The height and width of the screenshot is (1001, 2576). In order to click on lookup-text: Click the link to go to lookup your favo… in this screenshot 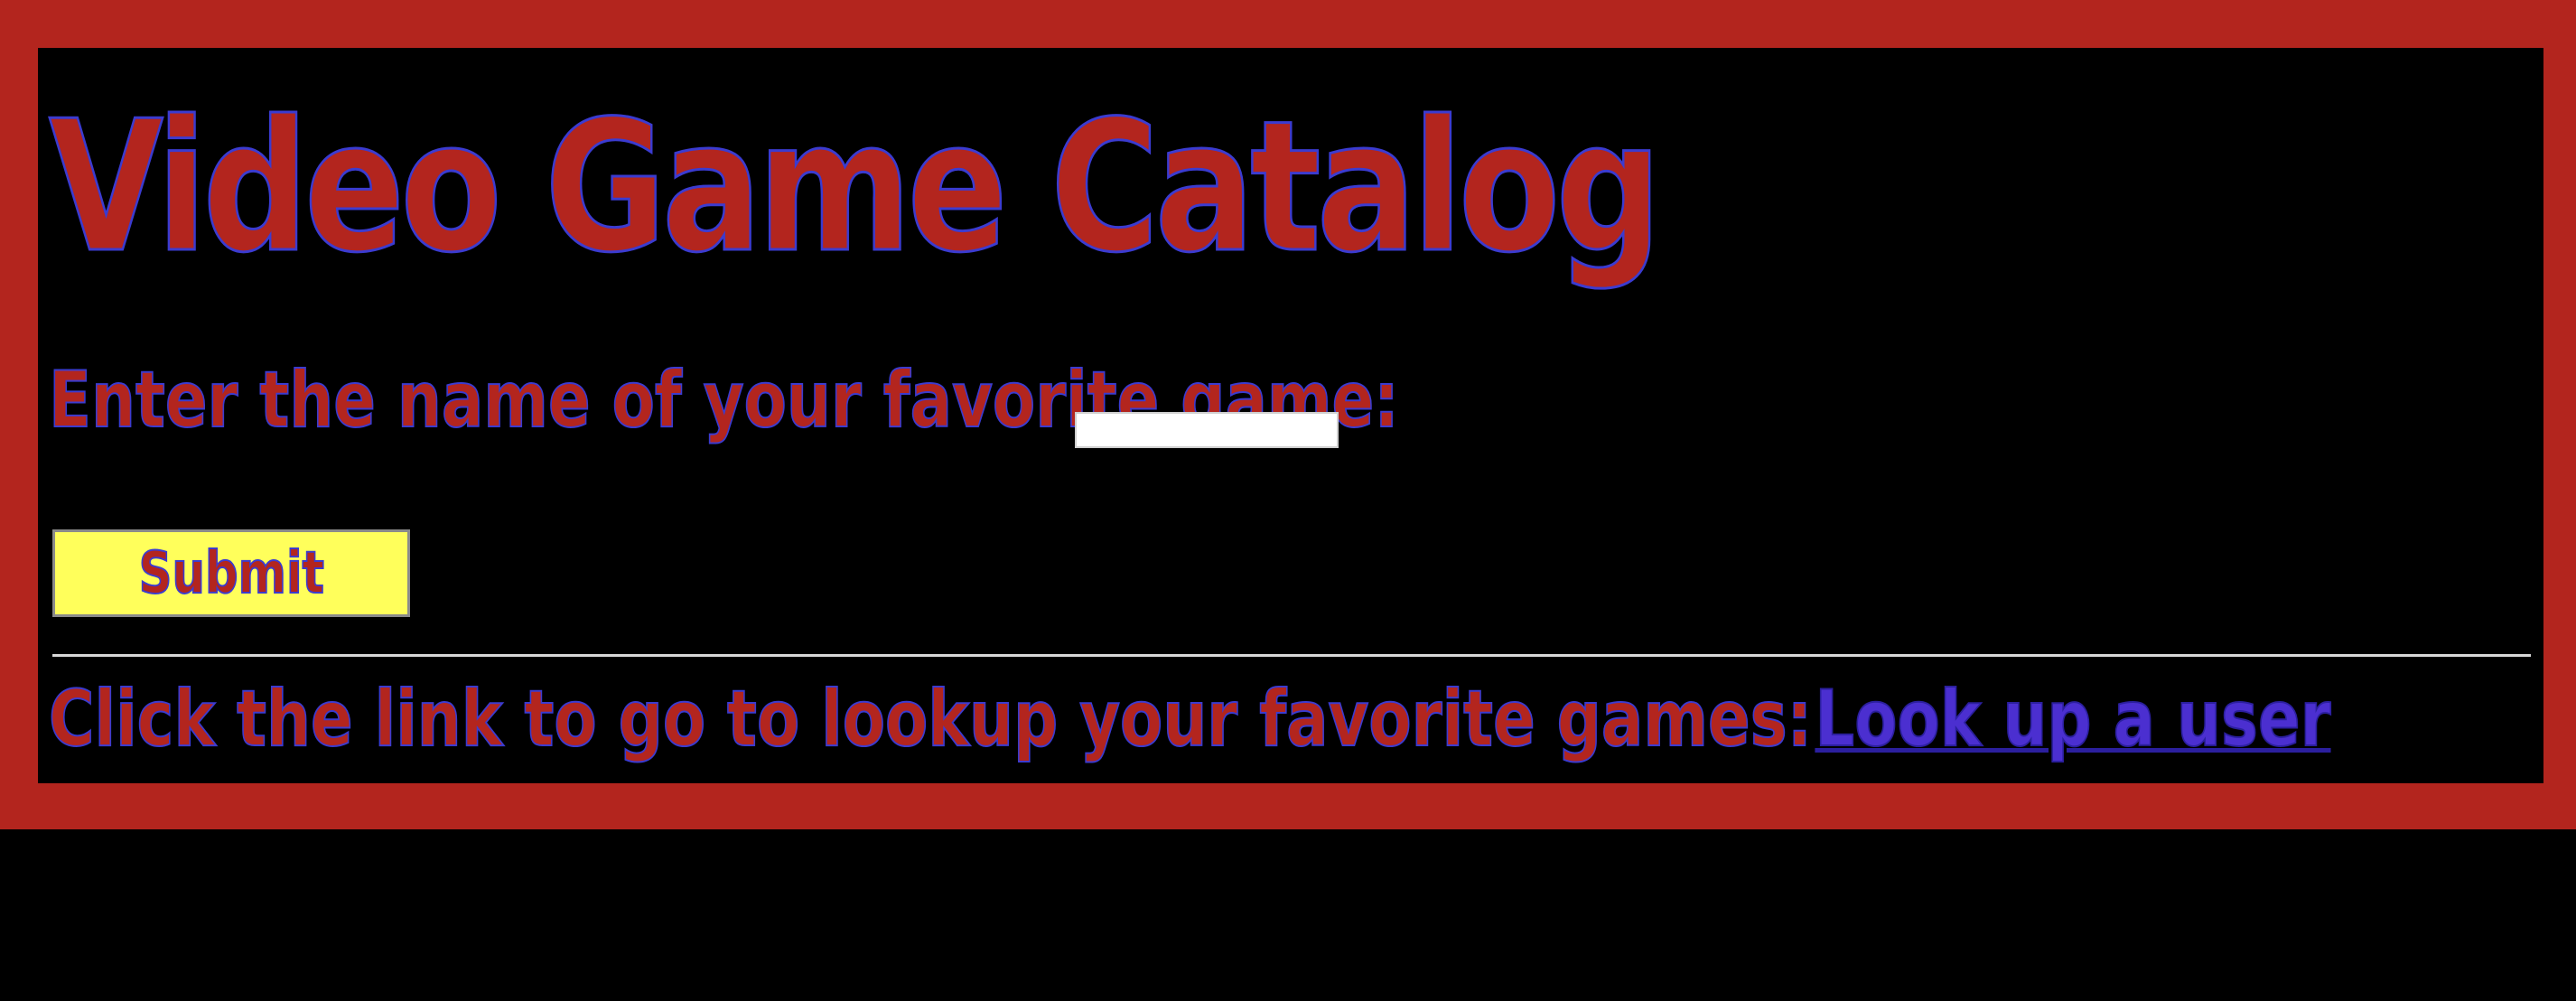, I will do `click(931, 719)`.